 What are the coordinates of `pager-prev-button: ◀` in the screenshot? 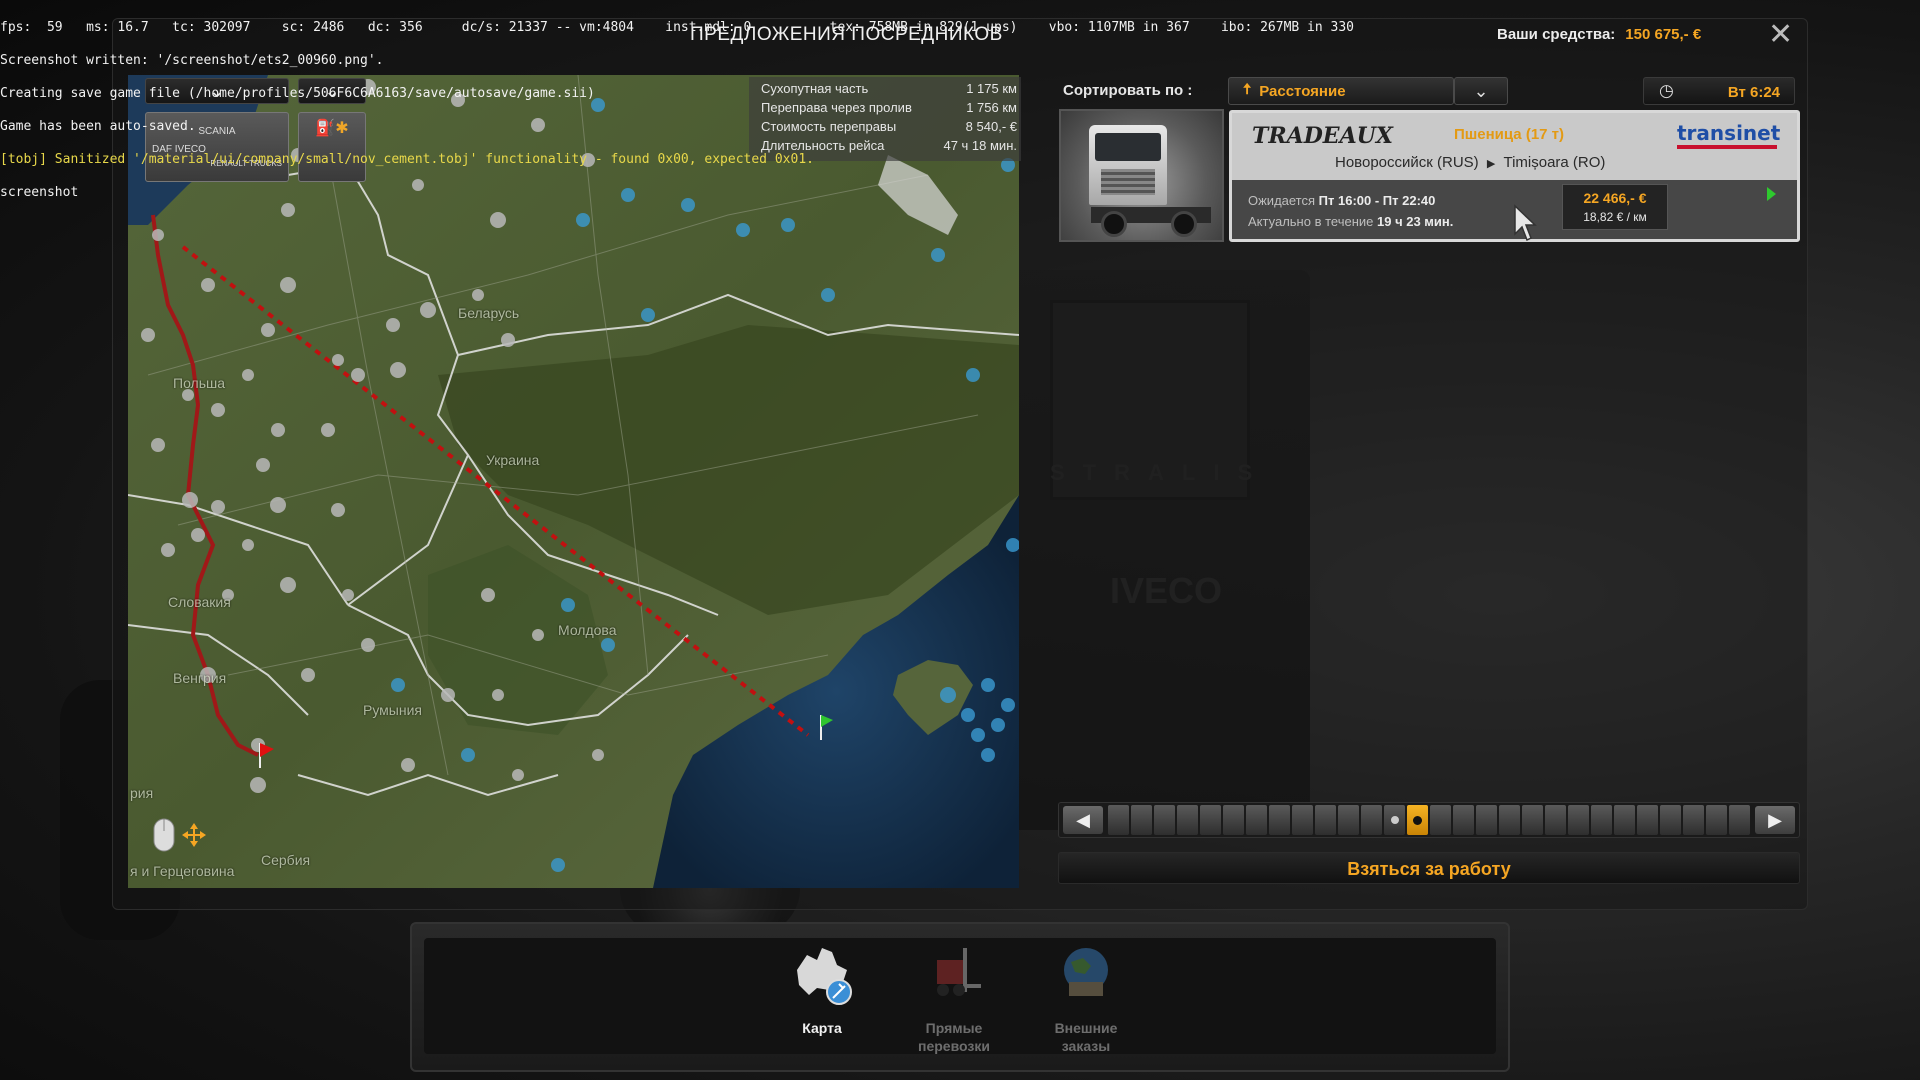 It's located at (1083, 820).